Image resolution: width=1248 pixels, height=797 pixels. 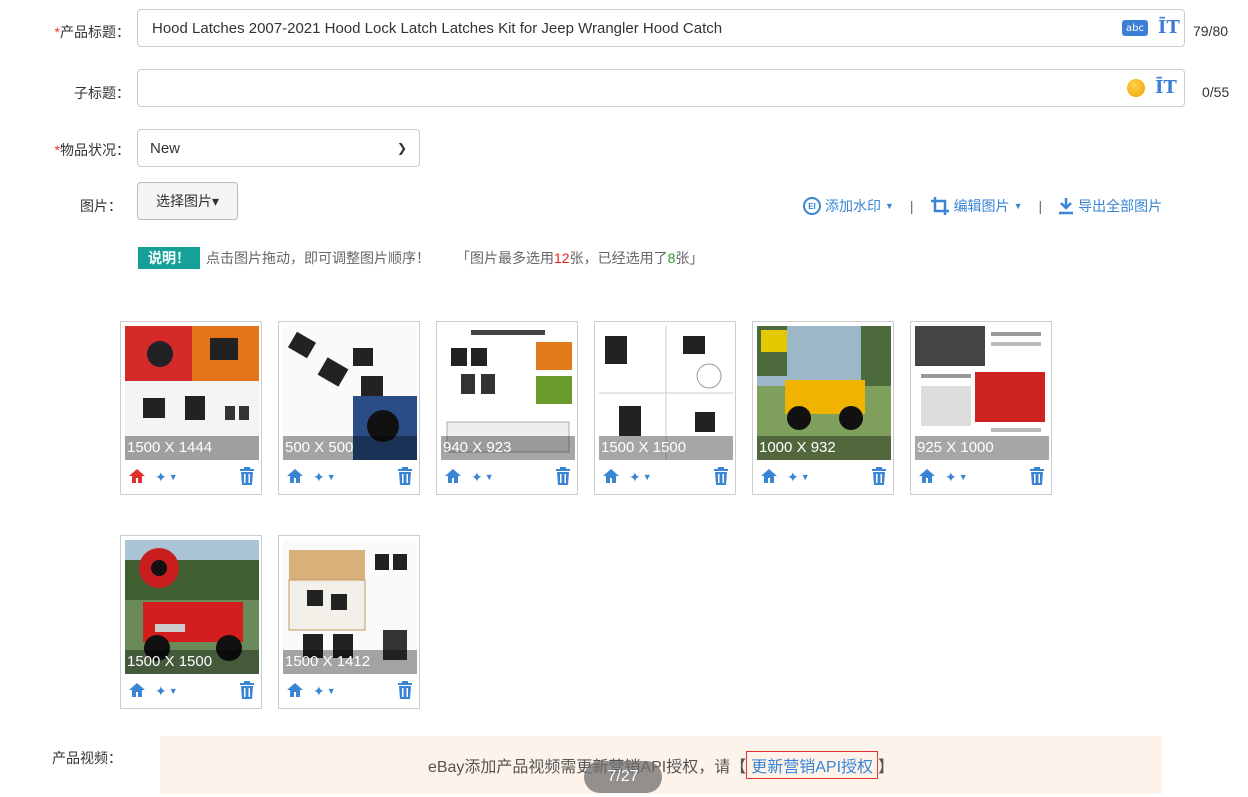 I want to click on subtitle-label: 子标题：, so click(x=102, y=93).